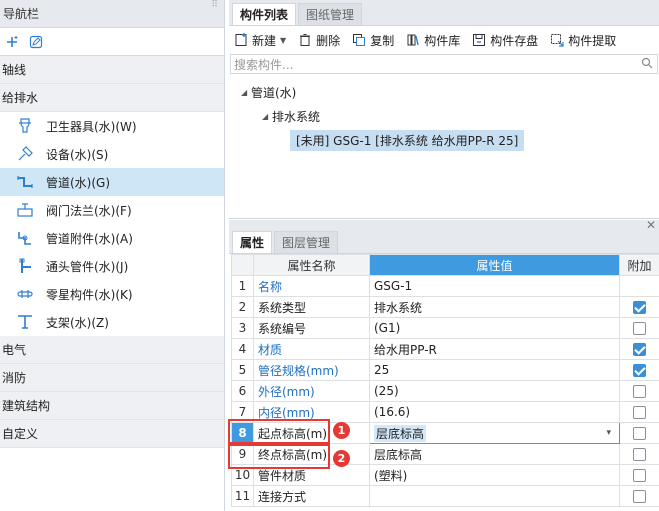 This screenshot has height=511, width=659. What do you see at coordinates (359, 40) in the screenshot?
I see `copy-icon` at bounding box center [359, 40].